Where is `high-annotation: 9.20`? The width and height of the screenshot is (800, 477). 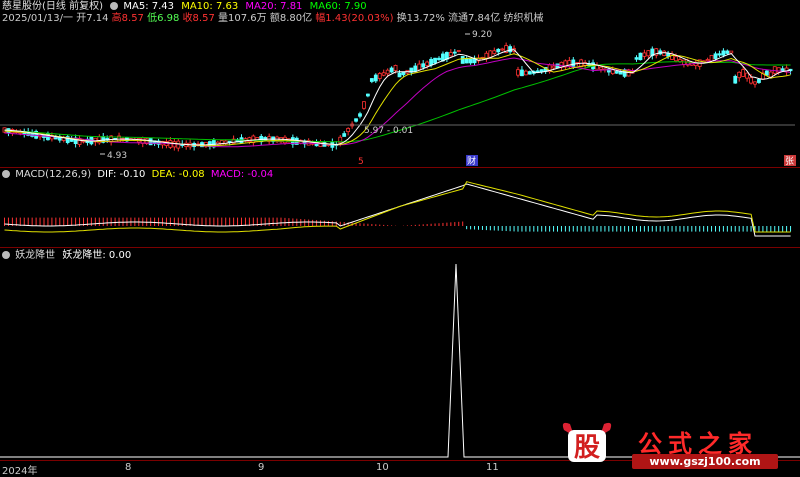
high-annotation: 9.20 is located at coordinates (482, 35).